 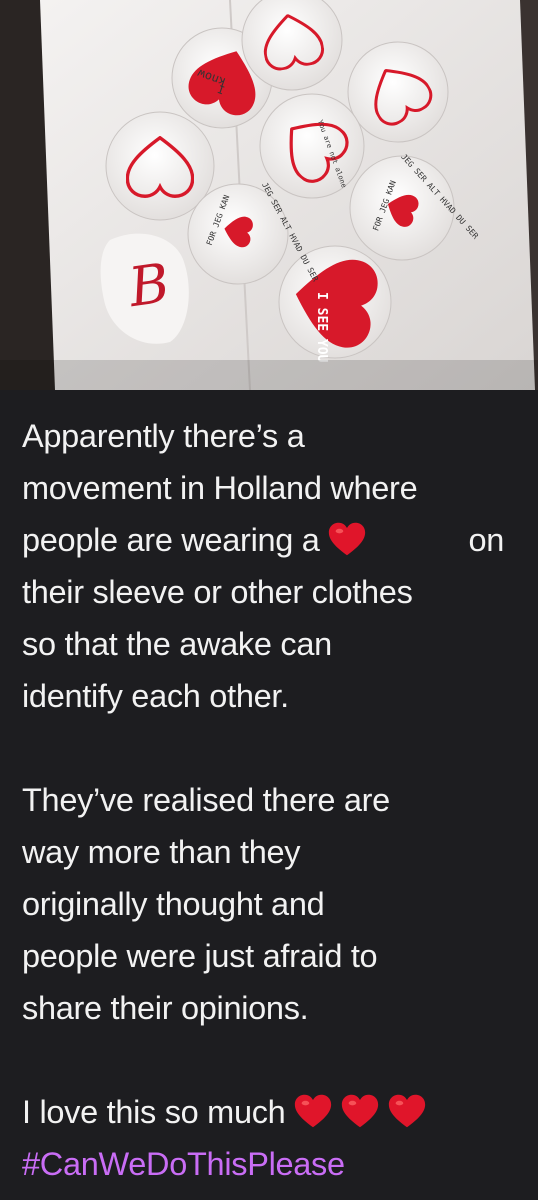 What do you see at coordinates (220, 488) in the screenshot?
I see `text-line: movement in Holland where` at bounding box center [220, 488].